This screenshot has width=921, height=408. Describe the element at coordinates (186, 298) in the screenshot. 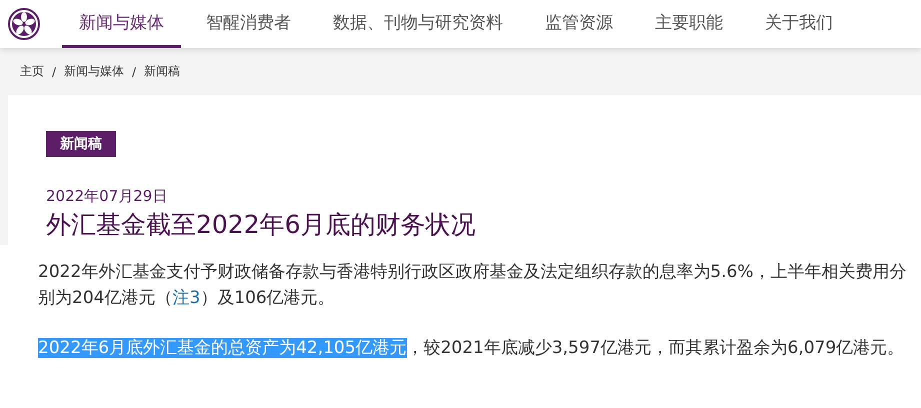

I see `note-link: 注3` at that location.